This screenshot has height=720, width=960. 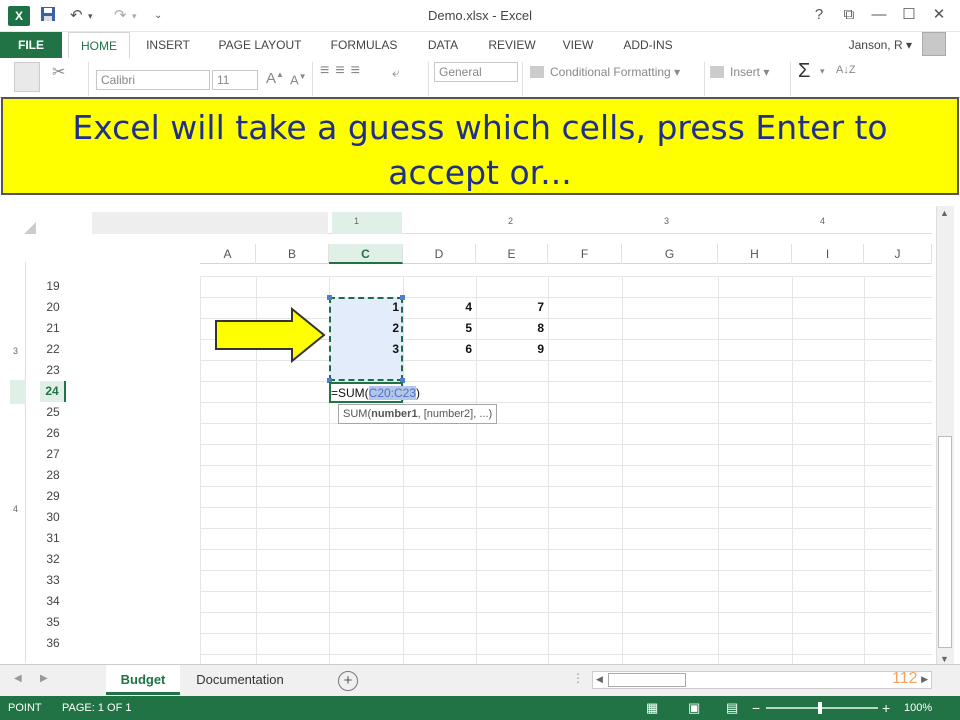 What do you see at coordinates (879, 15) in the screenshot?
I see `minimize-icon: —` at bounding box center [879, 15].